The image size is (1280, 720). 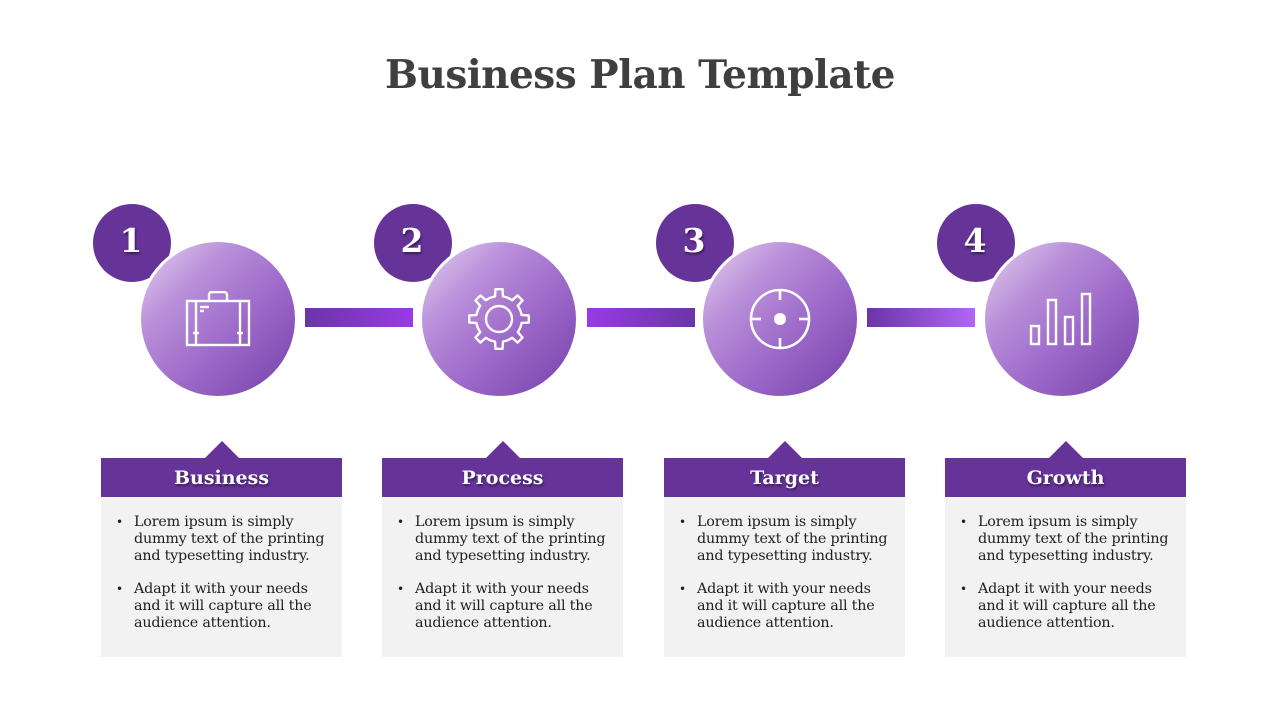 What do you see at coordinates (502, 477) in the screenshot?
I see `card-heading: Process` at bounding box center [502, 477].